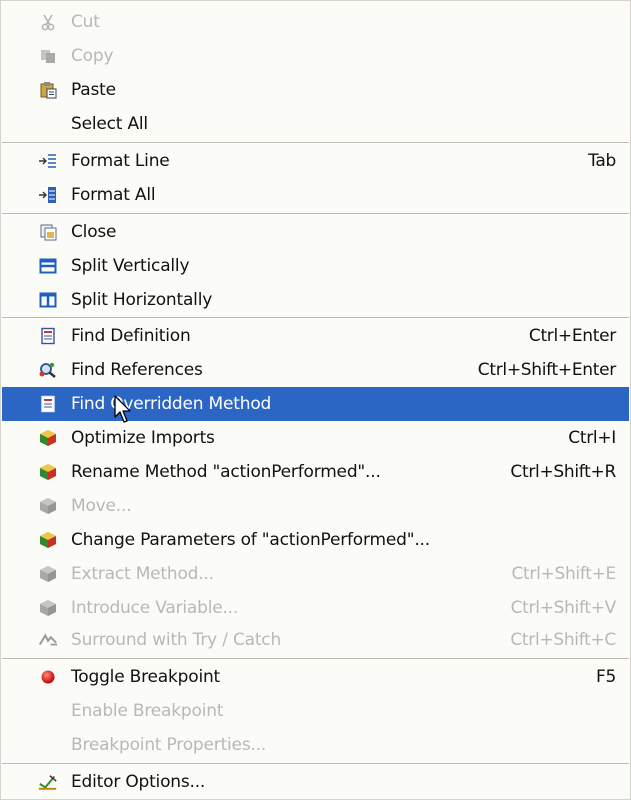  Describe the element at coordinates (113, 195) in the screenshot. I see `menu-item-label: Format All` at that location.